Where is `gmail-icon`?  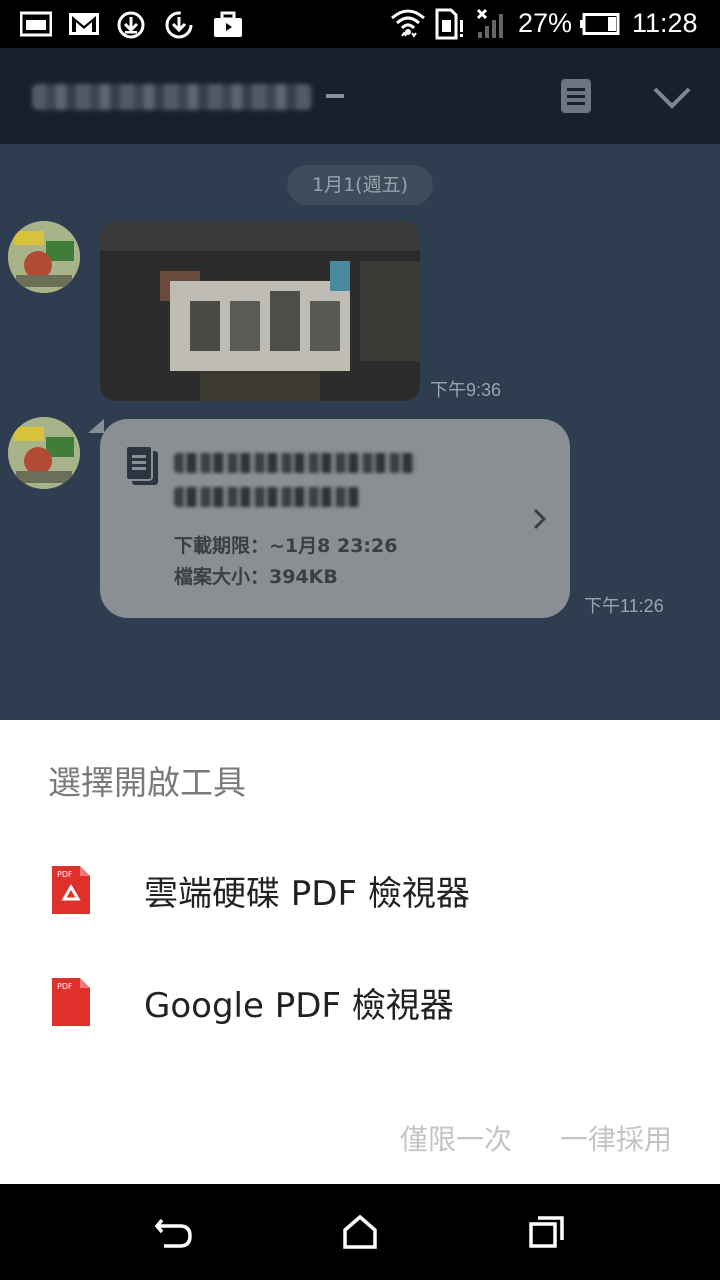 gmail-icon is located at coordinates (84, 24).